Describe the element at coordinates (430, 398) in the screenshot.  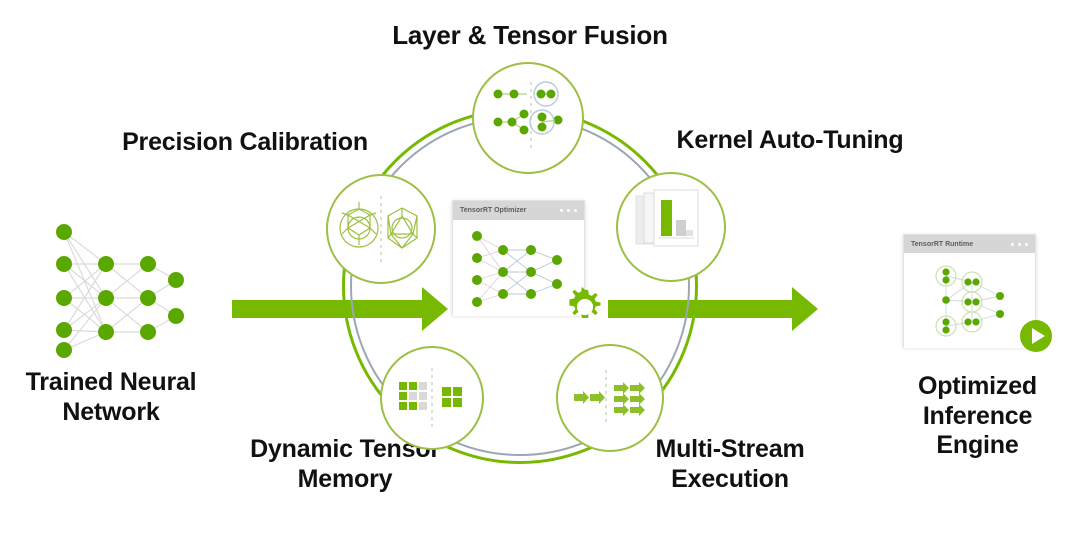
I see `tensor-grid-icon` at that location.